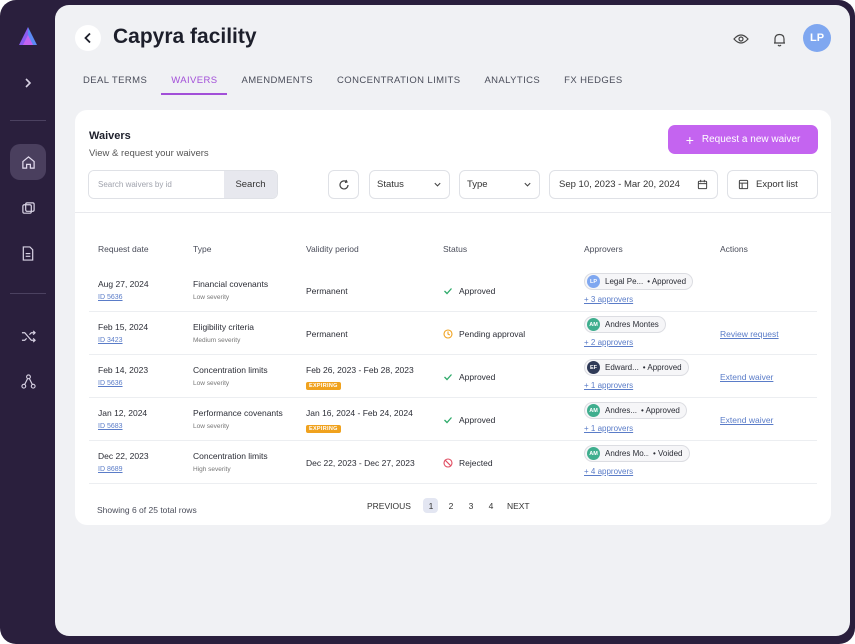  I want to click on waiver-type: Eligibility criteria, so click(223, 327).